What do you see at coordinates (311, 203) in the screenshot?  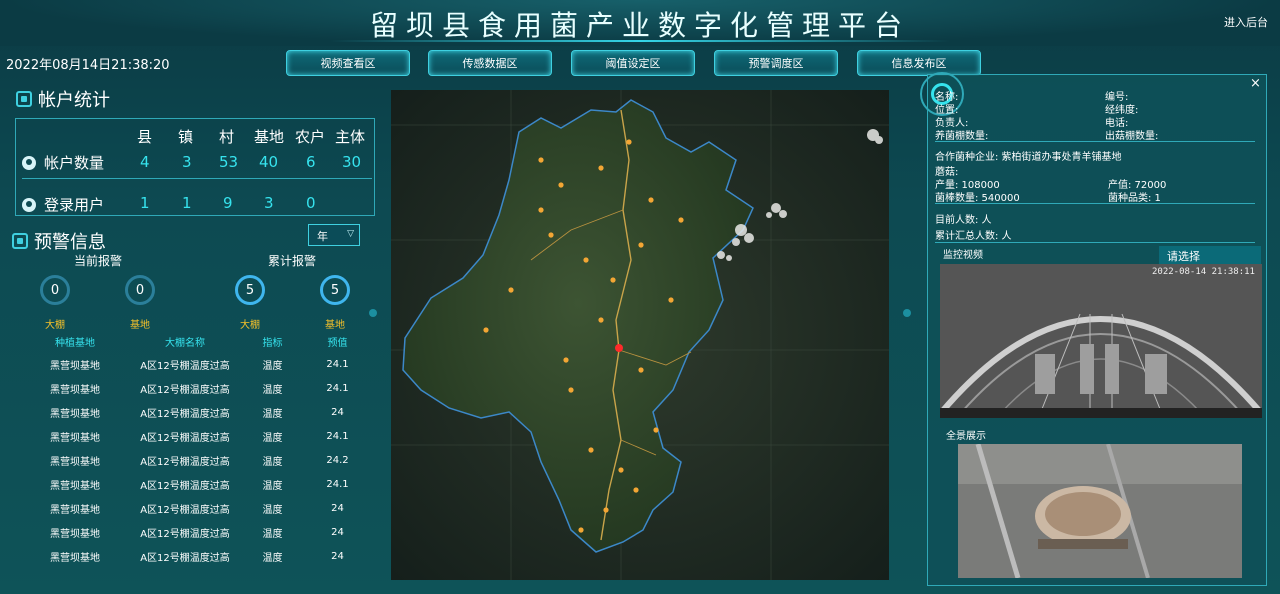 I see `login-value: 0` at bounding box center [311, 203].